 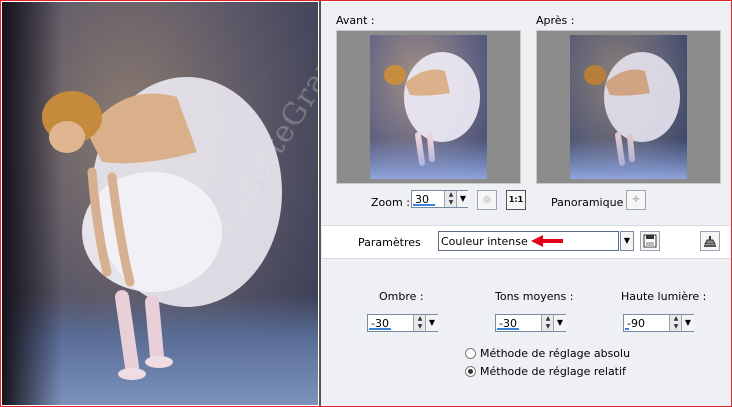 I want to click on shadows-label: Ombre :, so click(x=401, y=296).